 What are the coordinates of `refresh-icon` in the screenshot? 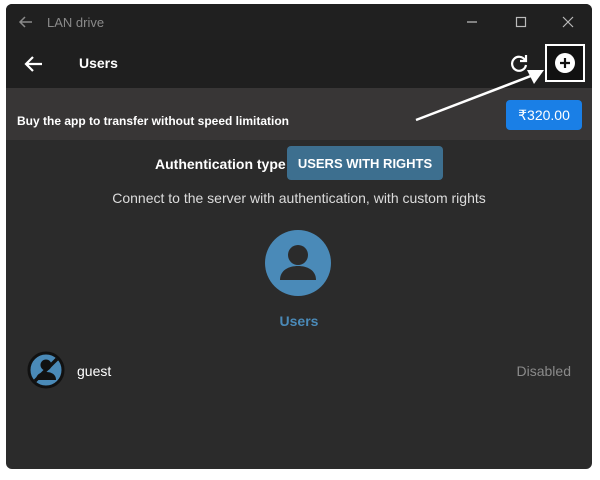 It's located at (519, 64).